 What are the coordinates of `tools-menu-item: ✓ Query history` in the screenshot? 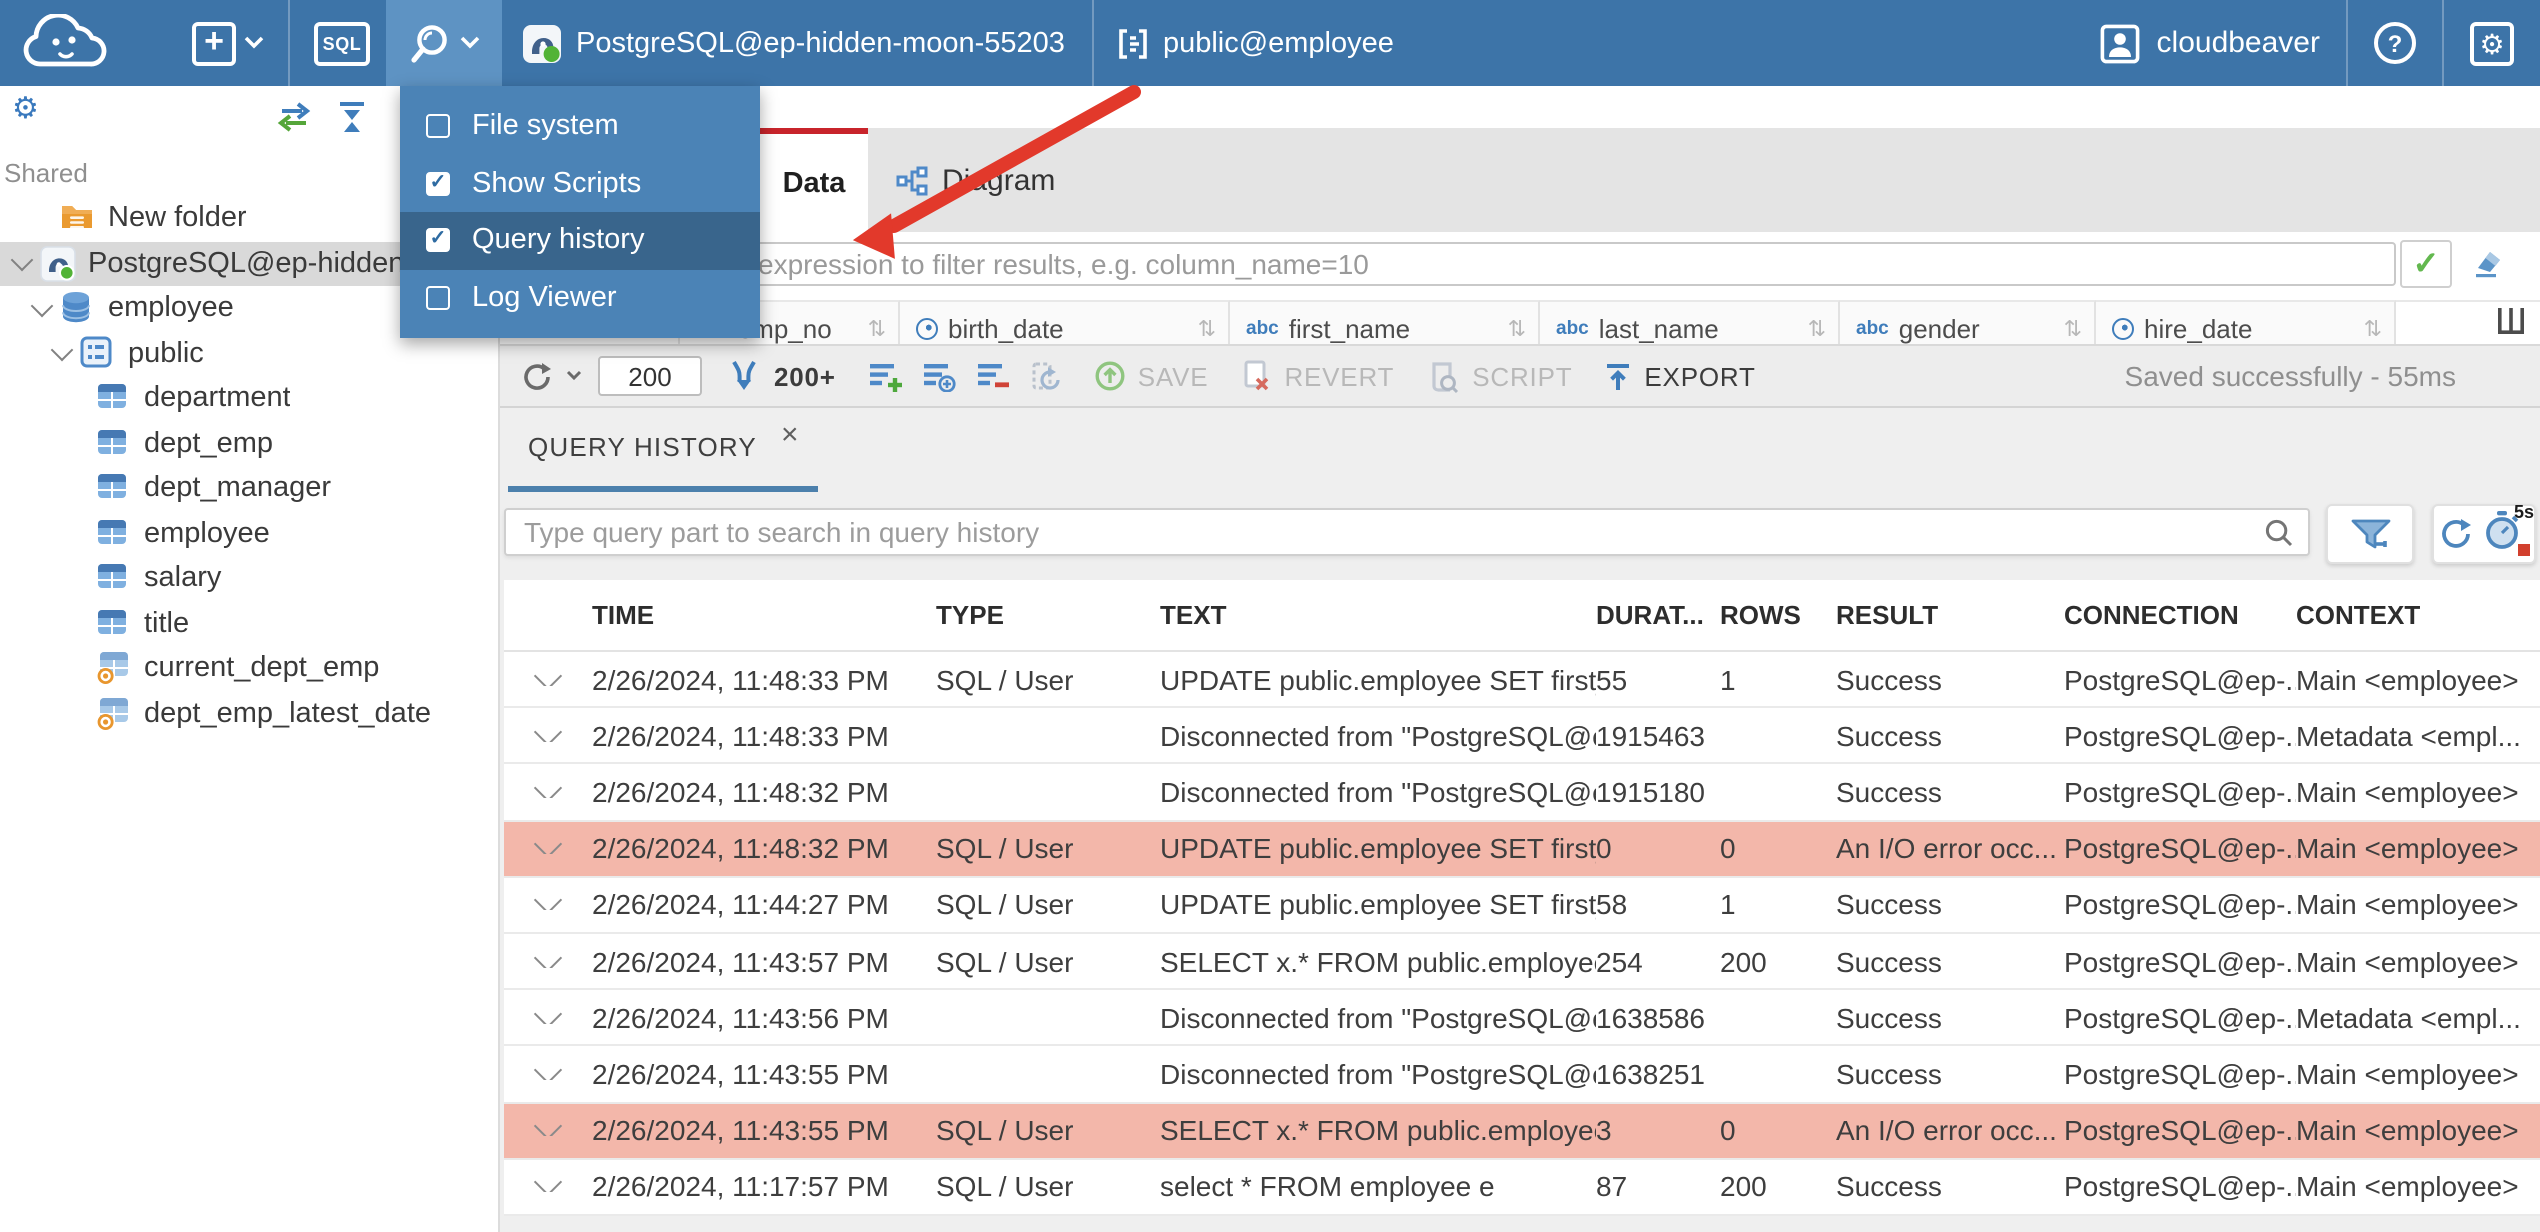 It's located at (580, 240).